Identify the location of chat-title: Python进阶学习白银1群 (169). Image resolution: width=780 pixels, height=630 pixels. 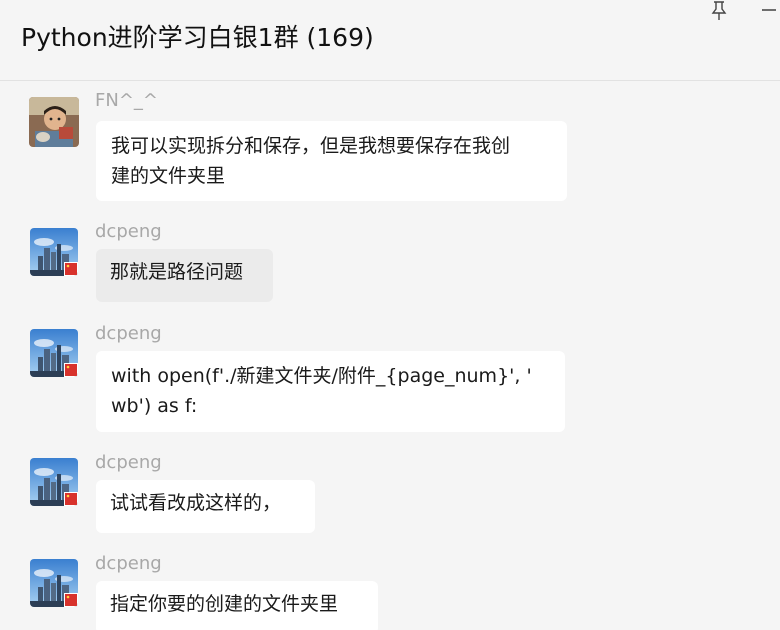
(197, 37).